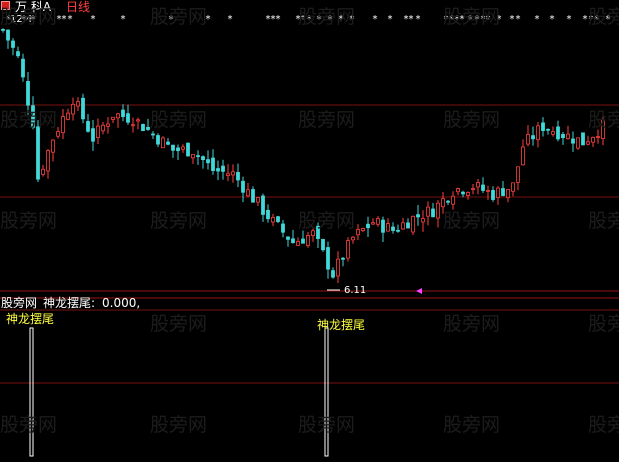  I want to click on period-label: 日线, so click(78, 7).